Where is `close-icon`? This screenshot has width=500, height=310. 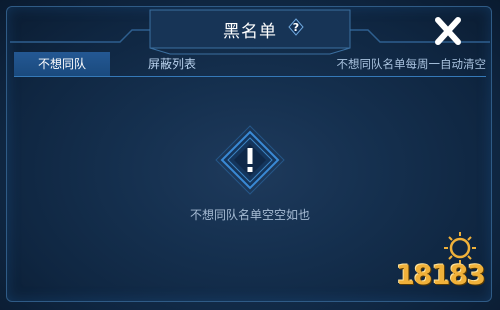
close-icon is located at coordinates (448, 31).